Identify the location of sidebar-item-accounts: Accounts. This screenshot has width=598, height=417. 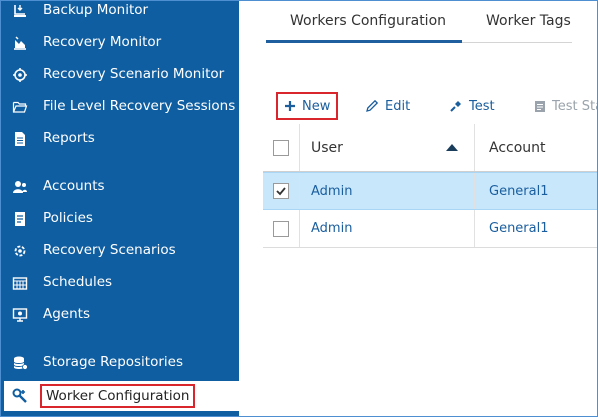
(120, 187).